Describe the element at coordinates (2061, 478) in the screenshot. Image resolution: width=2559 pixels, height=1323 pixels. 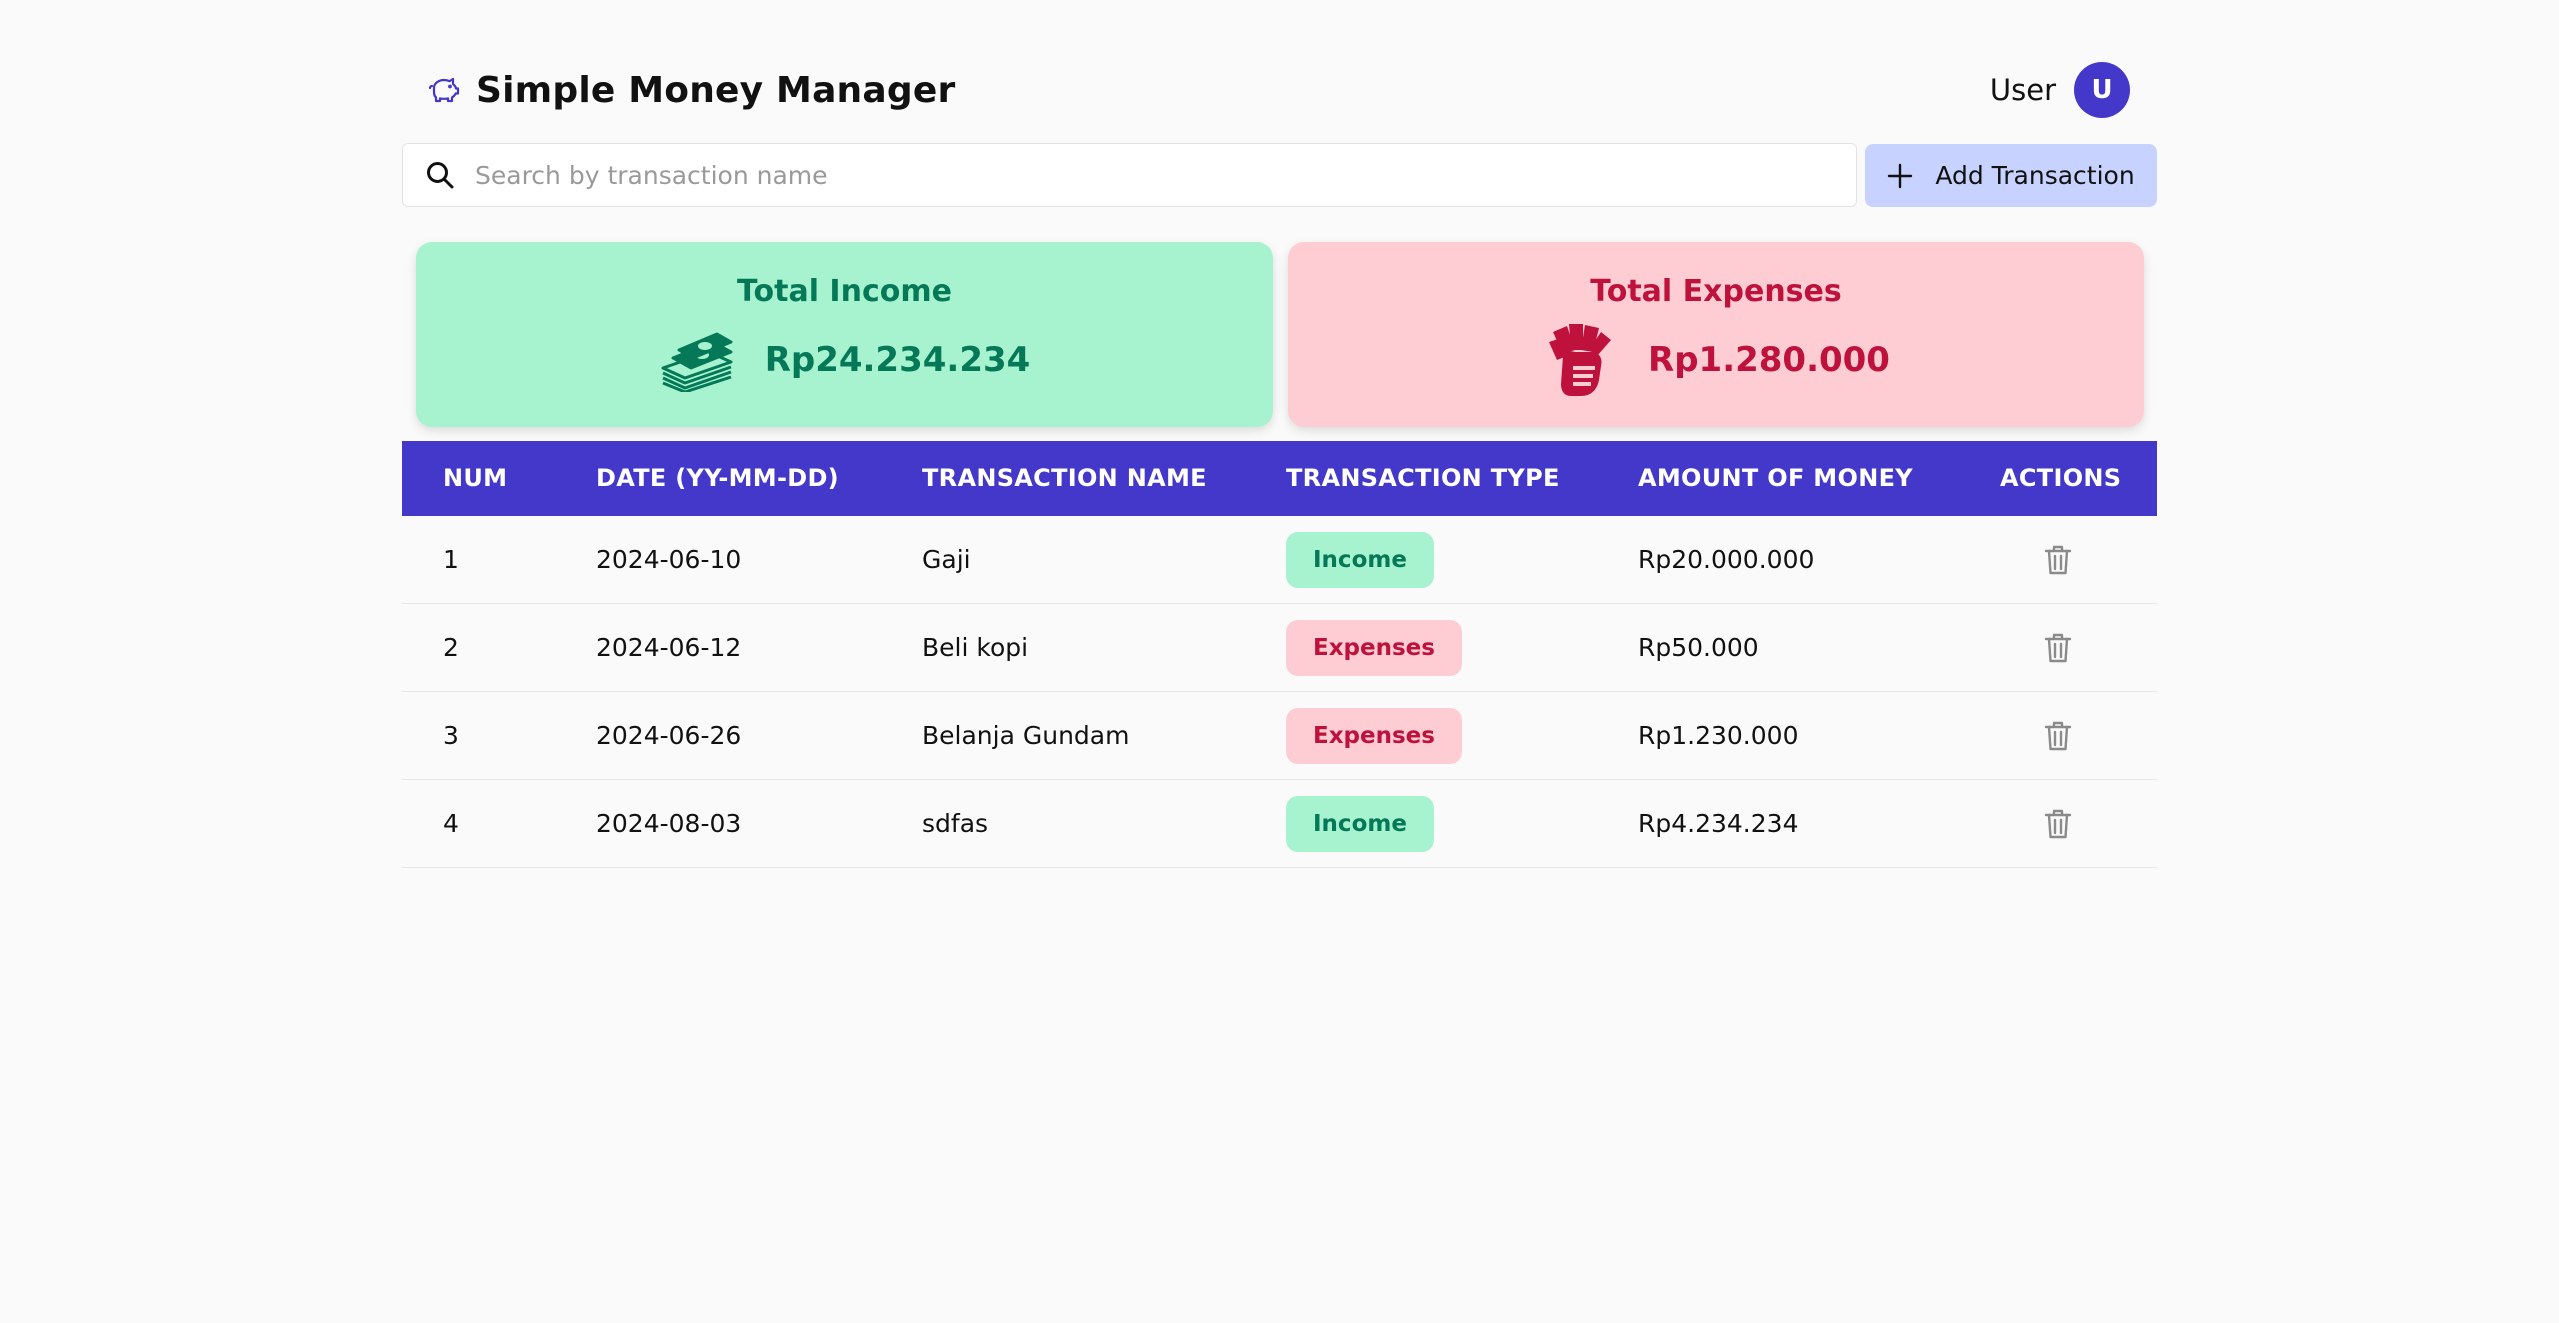
I see `header-actions: ACTIONS` at that location.